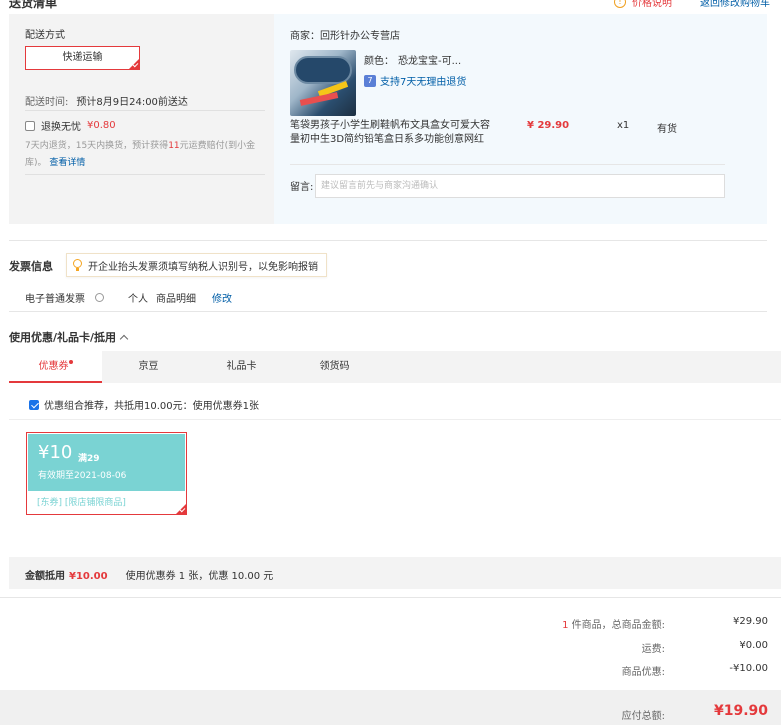 The image size is (781, 725). Describe the element at coordinates (144, 404) in the screenshot. I see `recommend-option: 优惠组合推荐，共抵用10.00元：使用优惠券1张` at that location.